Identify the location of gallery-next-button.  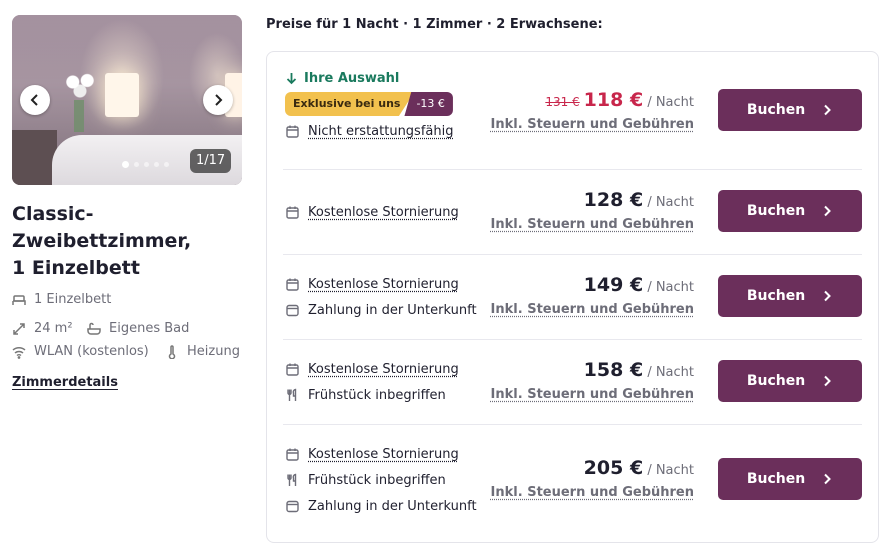
(218, 100).